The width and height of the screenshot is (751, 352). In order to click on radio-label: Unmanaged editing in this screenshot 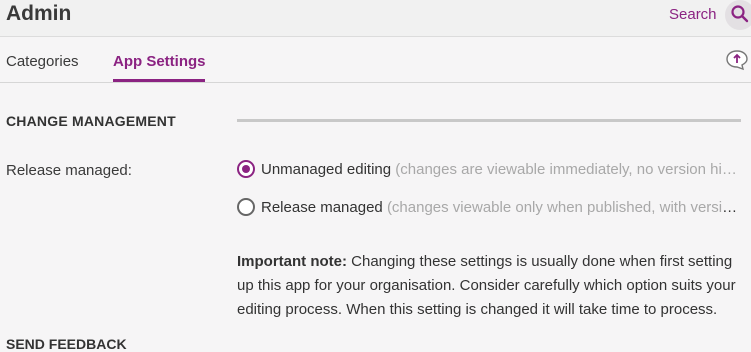, I will do `click(326, 169)`.